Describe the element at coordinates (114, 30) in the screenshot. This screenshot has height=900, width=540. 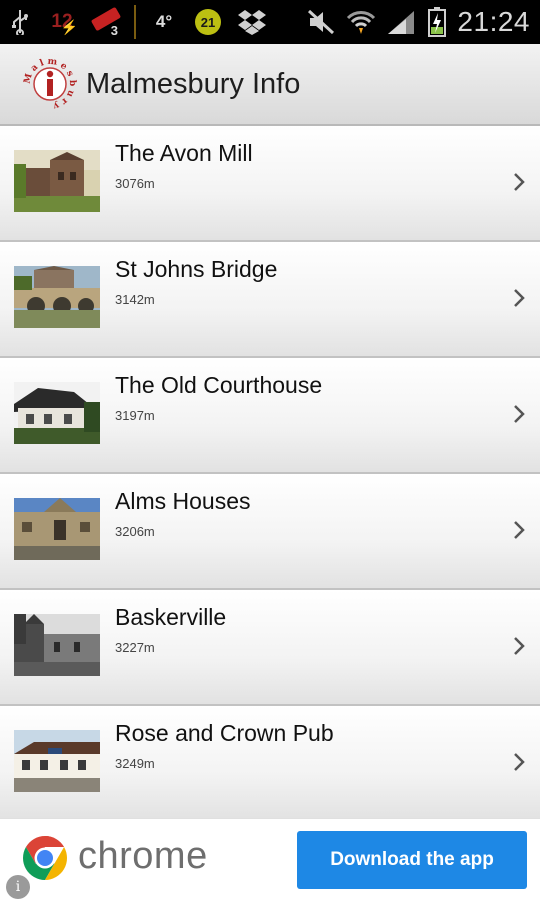
I see `tag-count: 3` at that location.